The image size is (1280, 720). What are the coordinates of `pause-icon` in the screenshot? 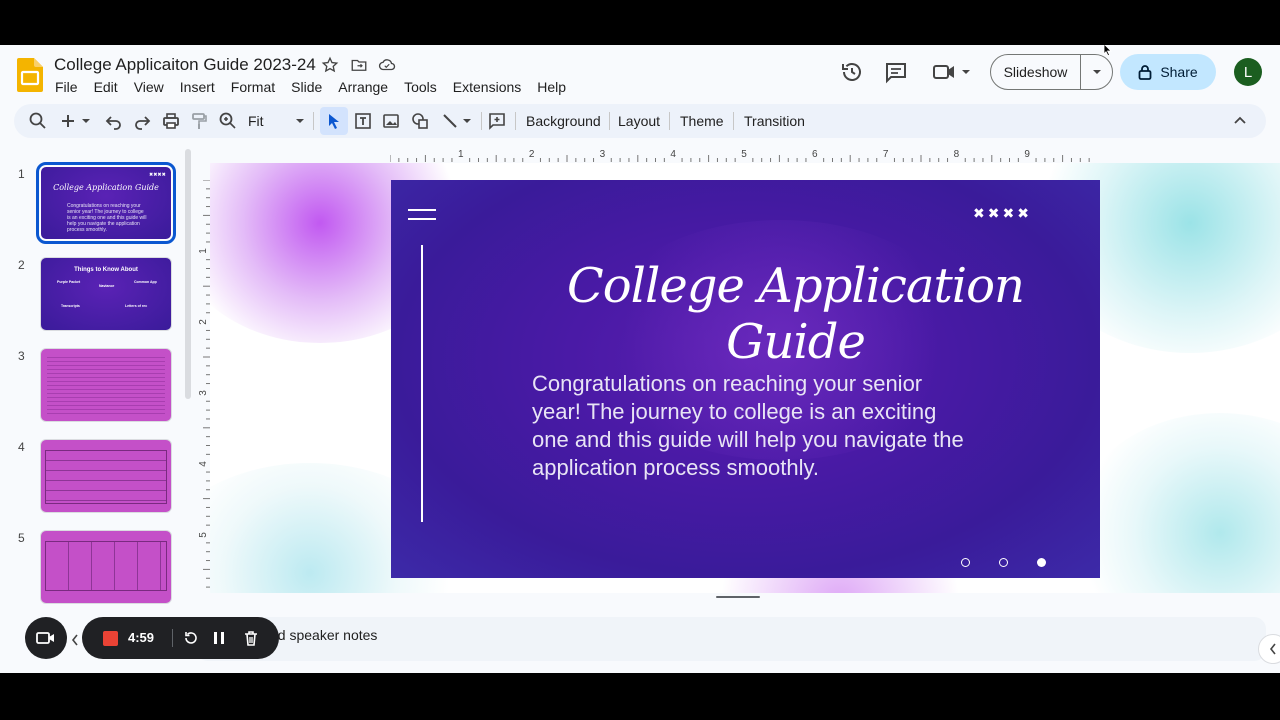 It's located at (219, 638).